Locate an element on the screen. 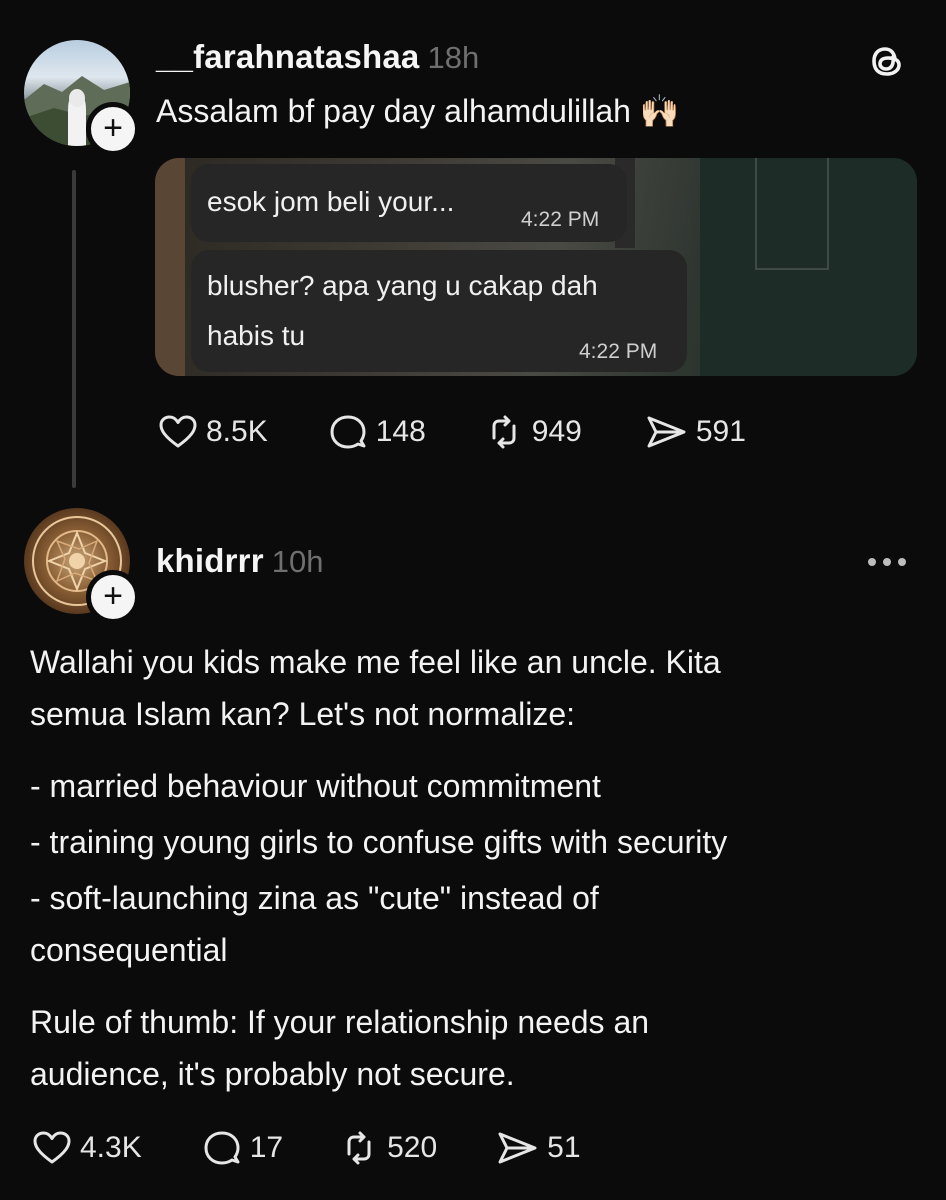 The image size is (946, 1200). chat-bubble-1-time: 4:22 PM is located at coordinates (560, 219).